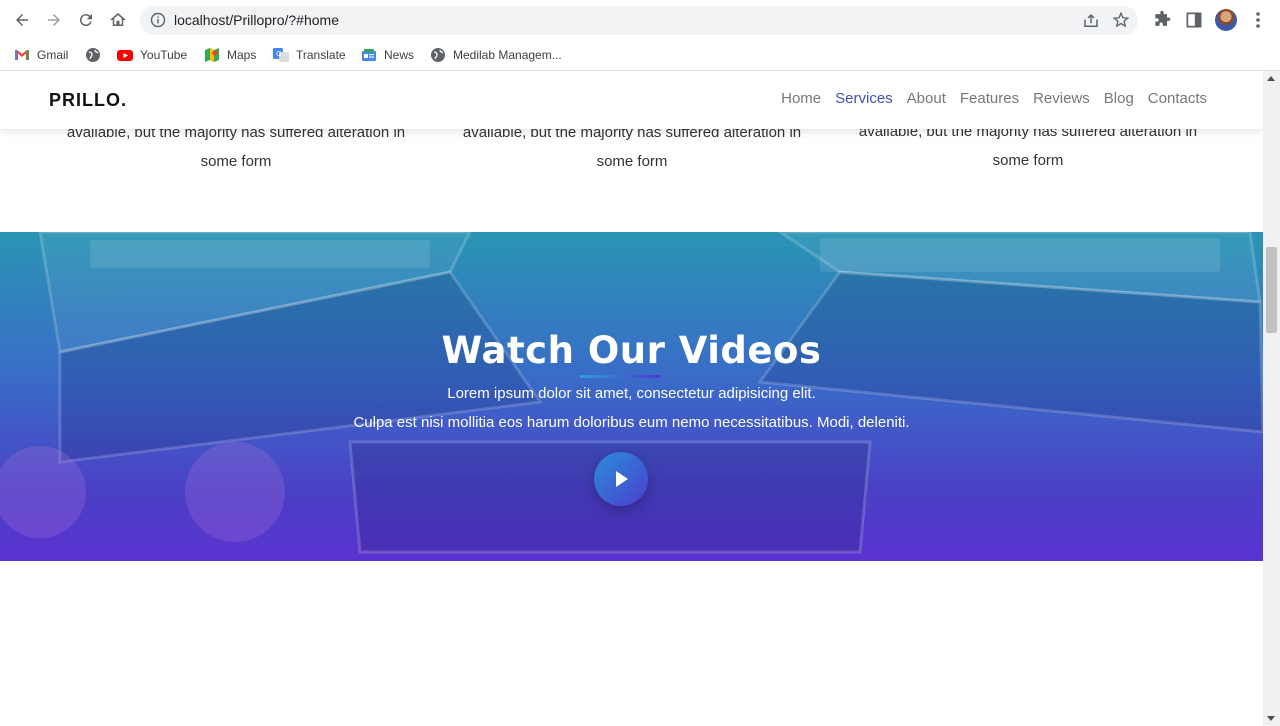  Describe the element at coordinates (1226, 20) in the screenshot. I see `profile-avatar` at that location.